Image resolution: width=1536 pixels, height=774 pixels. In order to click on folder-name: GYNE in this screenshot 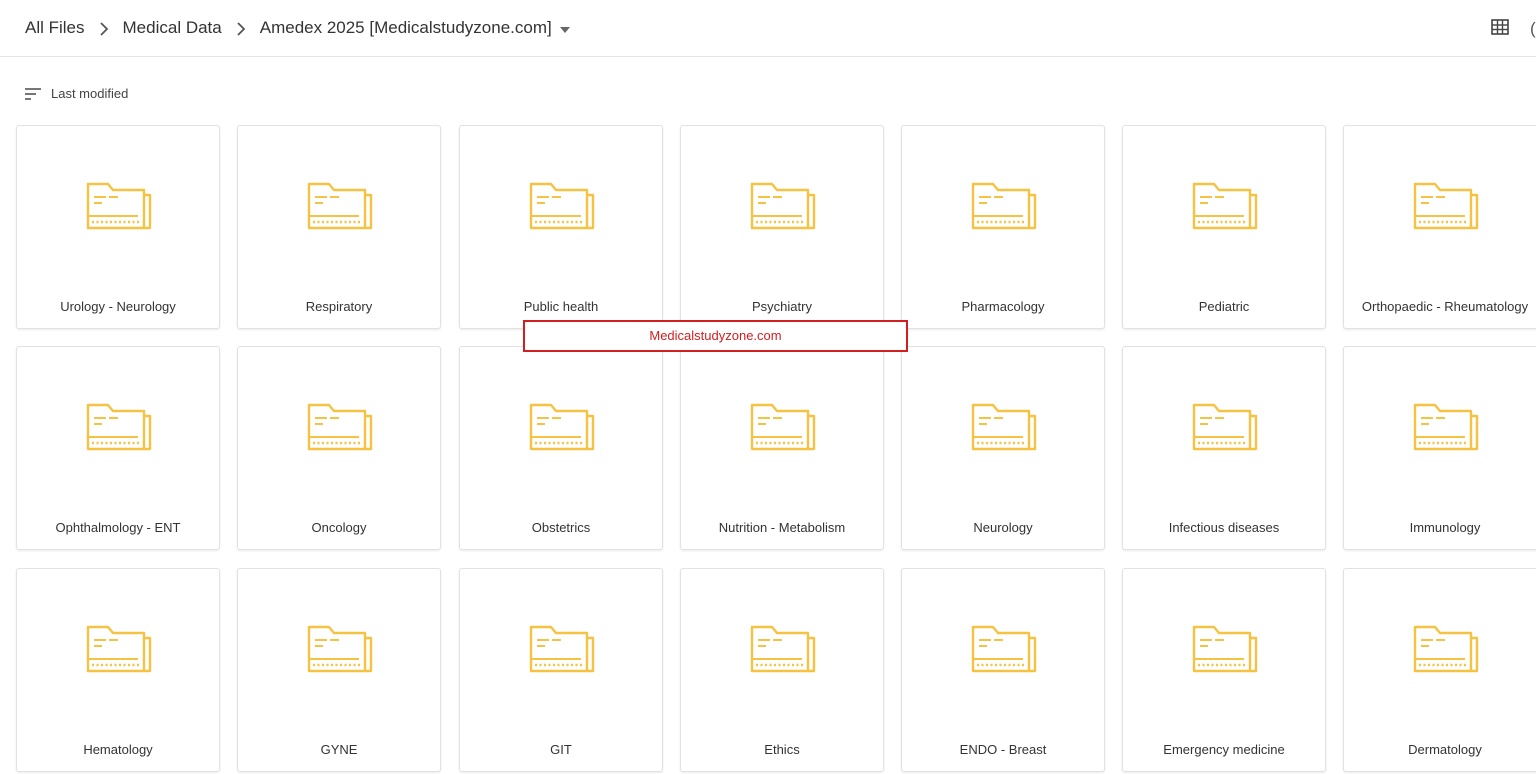, I will do `click(339, 749)`.